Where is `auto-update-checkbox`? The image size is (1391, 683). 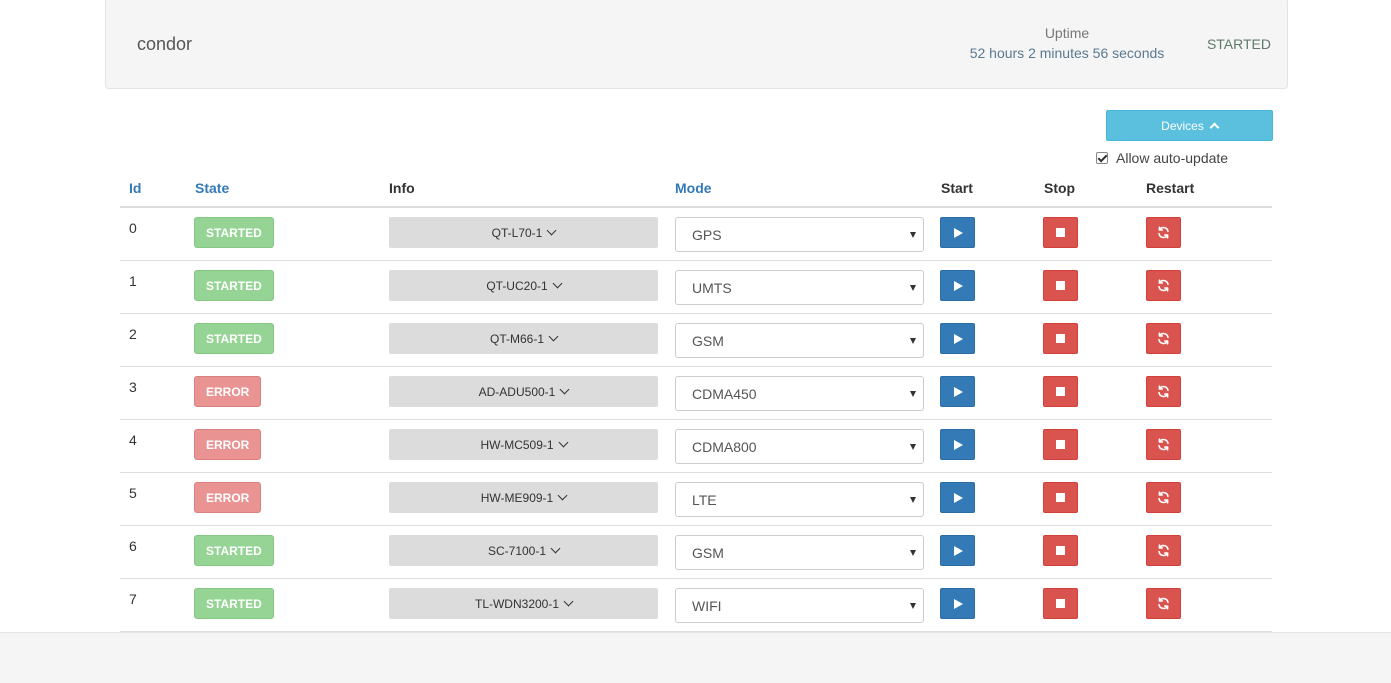
auto-update-checkbox is located at coordinates (1102, 158).